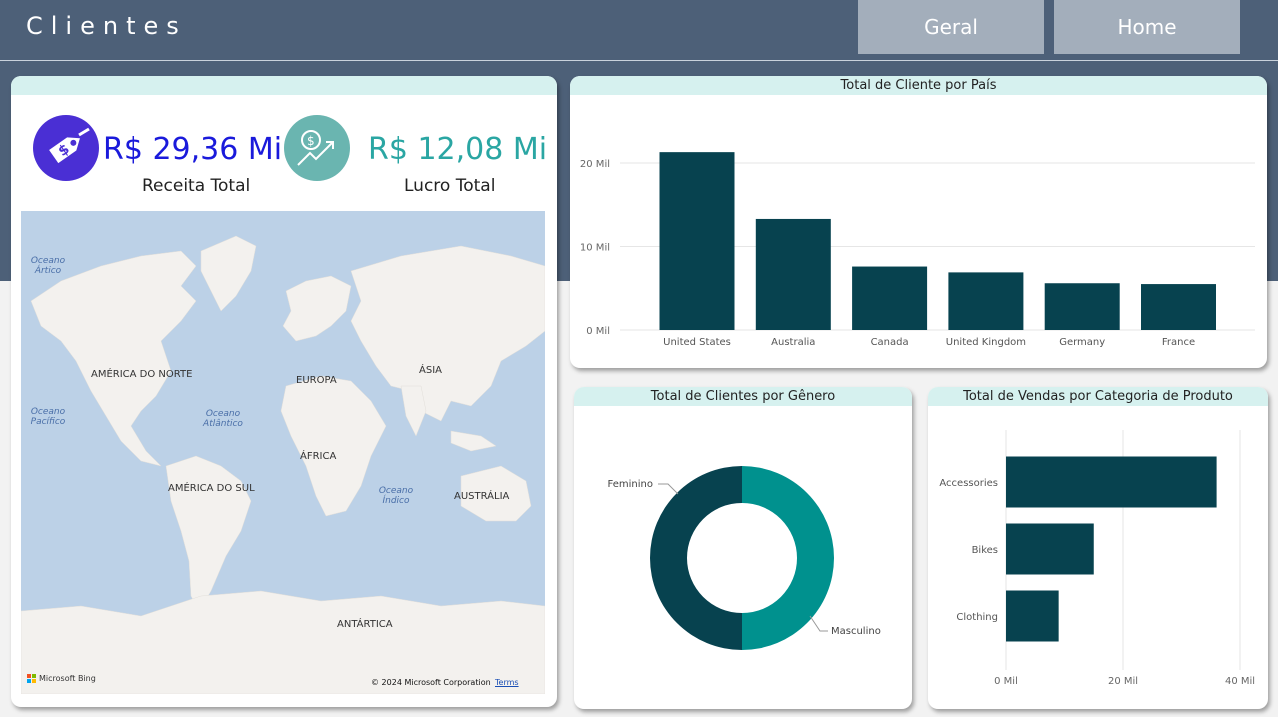  I want to click on bing-attribution-text: Microsoft Bing, so click(67, 678).